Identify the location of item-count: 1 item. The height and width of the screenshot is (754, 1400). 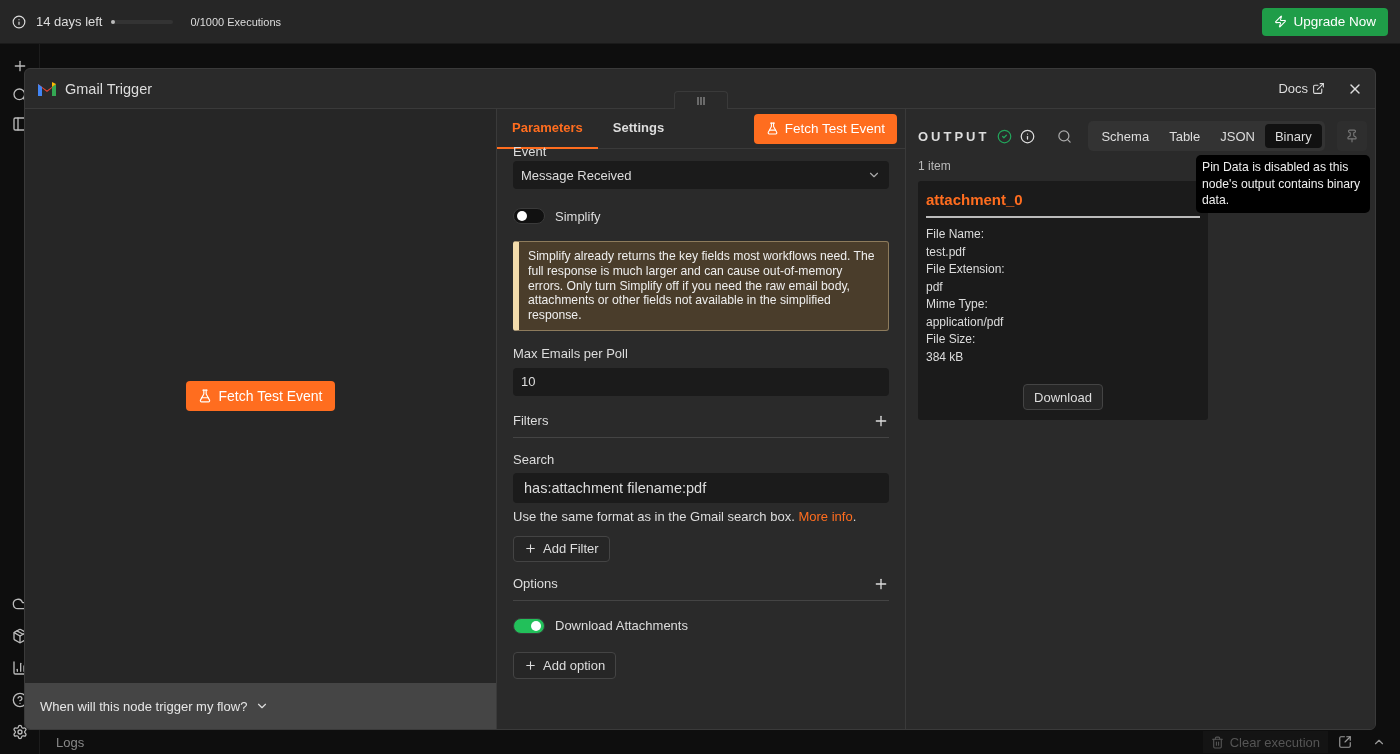
(934, 166).